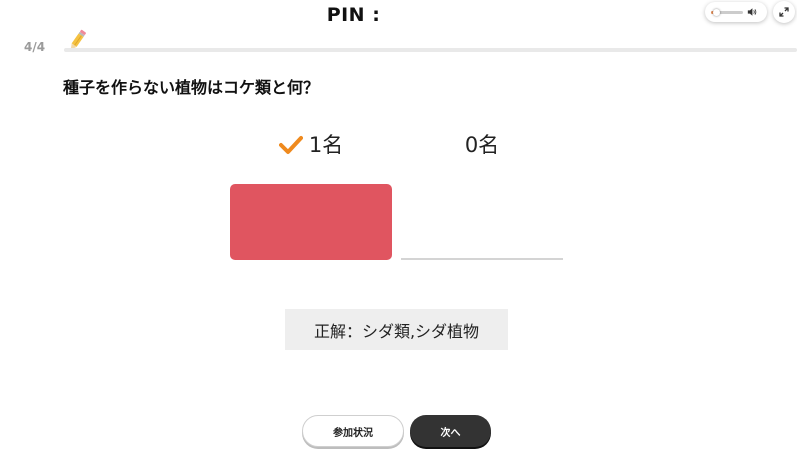 This screenshot has width=797, height=456. Describe the element at coordinates (430, 50) in the screenshot. I see `progress-bar` at that location.